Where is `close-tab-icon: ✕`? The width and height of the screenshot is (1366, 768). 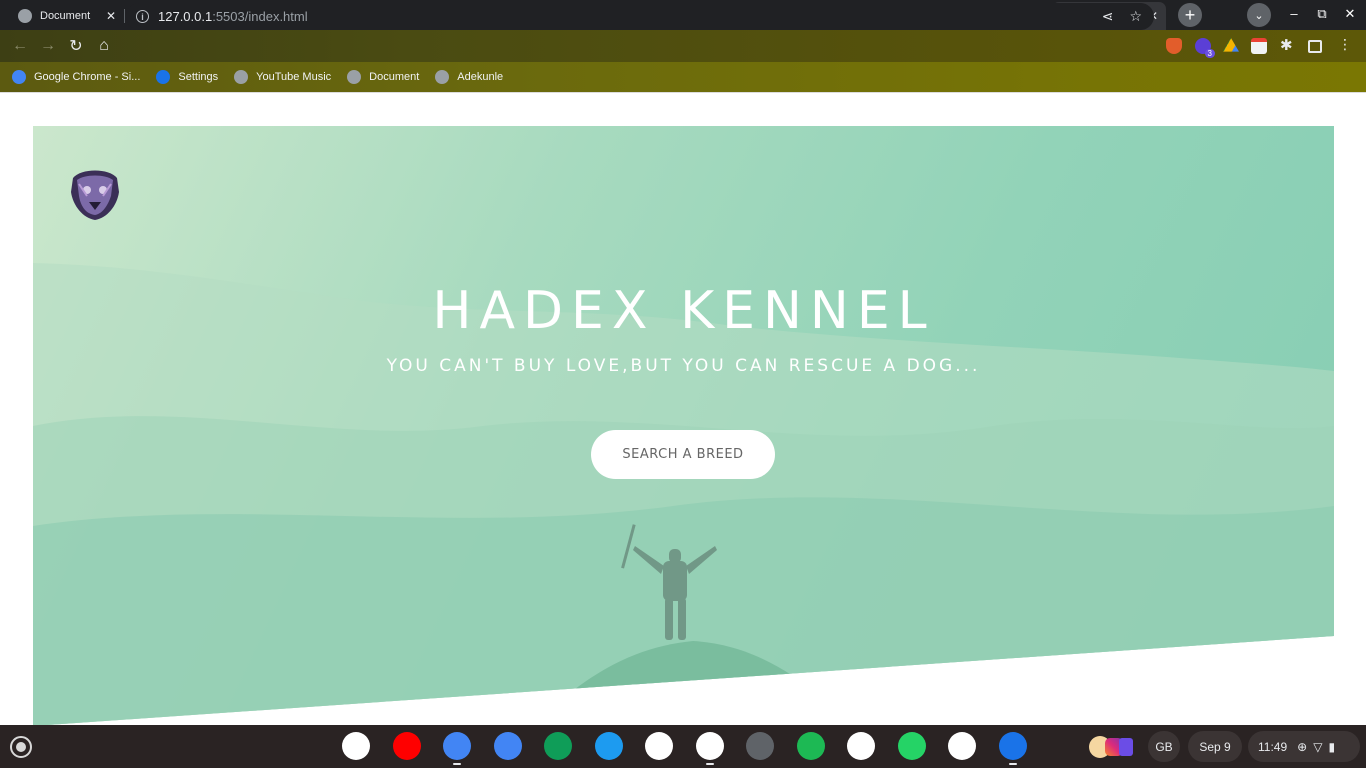
close-tab-icon: ✕ is located at coordinates (111, 16).